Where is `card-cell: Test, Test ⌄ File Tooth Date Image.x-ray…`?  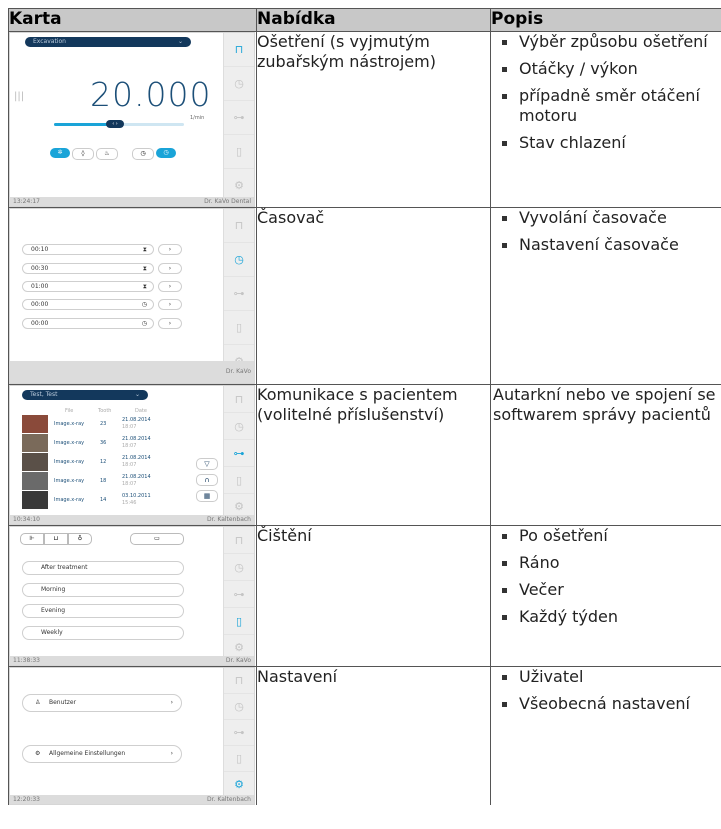 card-cell: Test, Test ⌄ File Tooth Date Image.x-ray… is located at coordinates (132, 455).